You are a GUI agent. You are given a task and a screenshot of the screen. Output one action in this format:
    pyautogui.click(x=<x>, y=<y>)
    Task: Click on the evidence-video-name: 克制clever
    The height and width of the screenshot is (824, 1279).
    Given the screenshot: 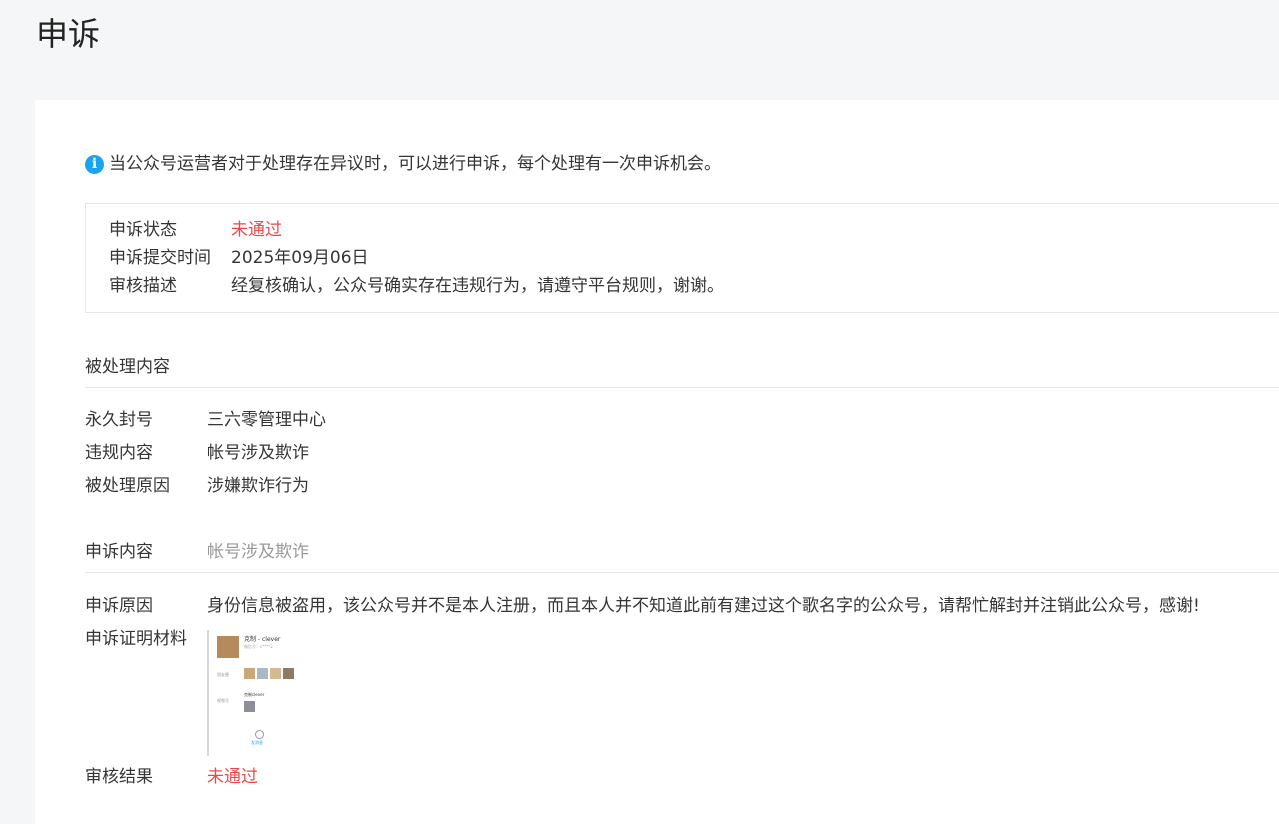 What is the action you would take?
    pyautogui.click(x=254, y=694)
    